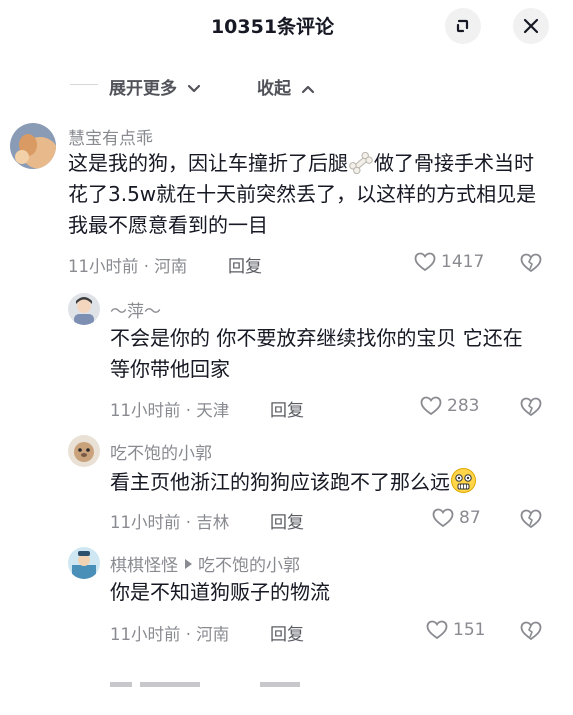  Describe the element at coordinates (308, 89) in the screenshot. I see `chevron-up-icon` at that location.